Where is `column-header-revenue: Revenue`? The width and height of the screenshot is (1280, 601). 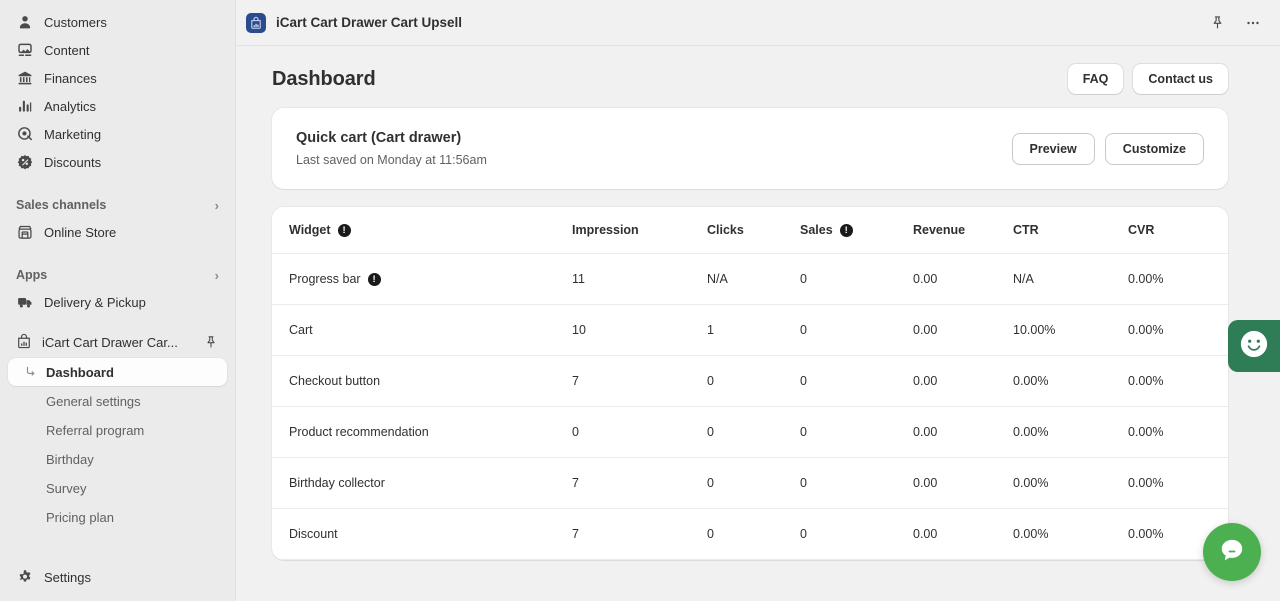 column-header-revenue: Revenue is located at coordinates (963, 230).